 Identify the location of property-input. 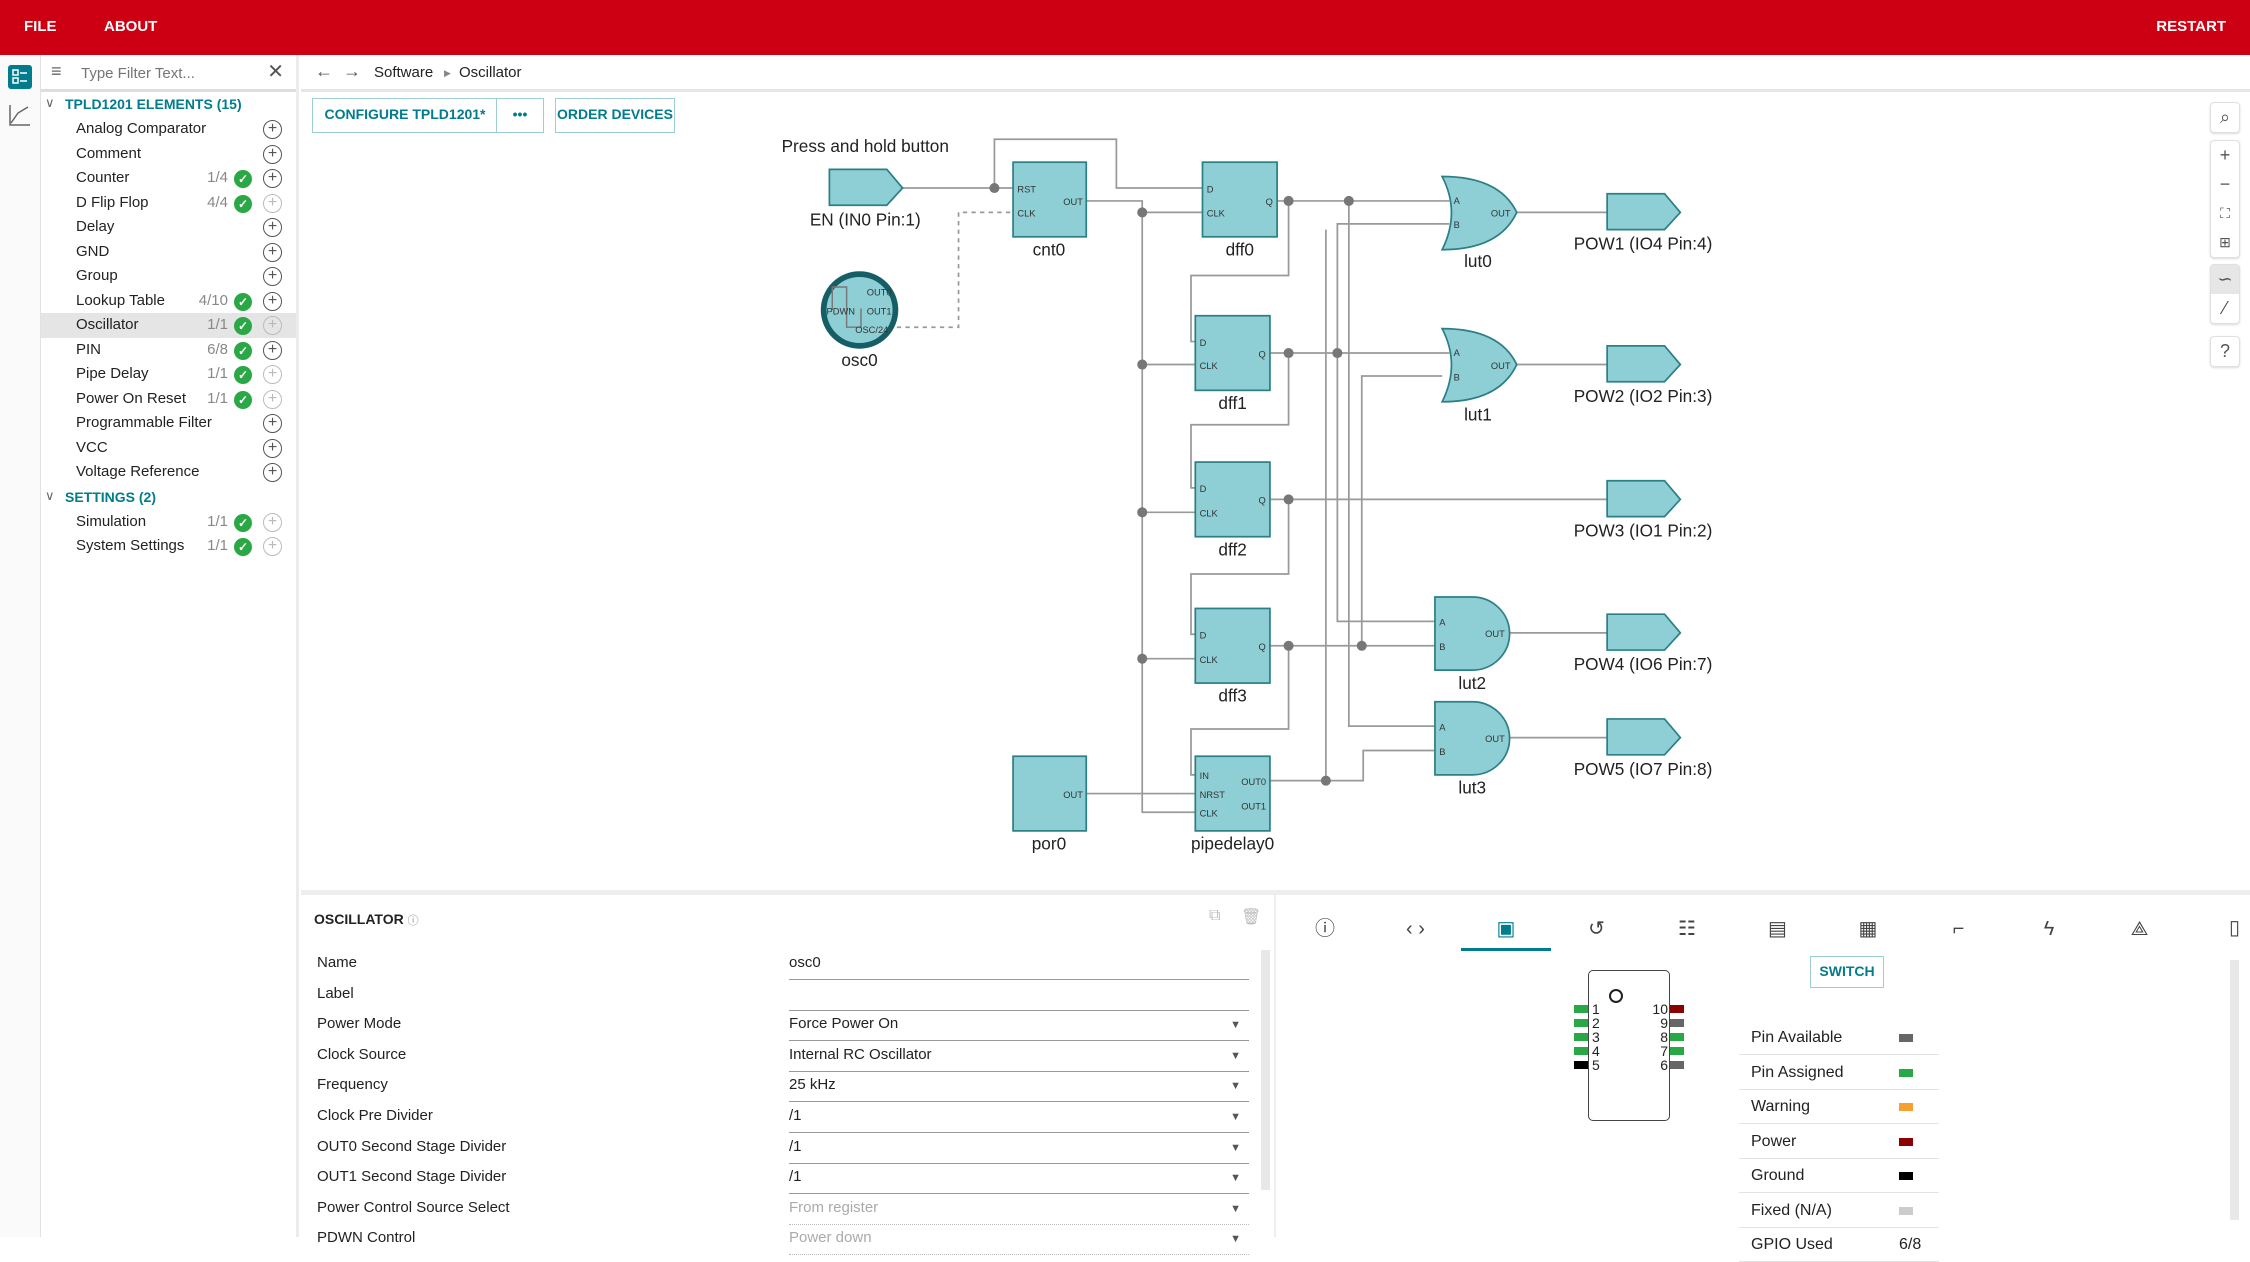
(1019, 998).